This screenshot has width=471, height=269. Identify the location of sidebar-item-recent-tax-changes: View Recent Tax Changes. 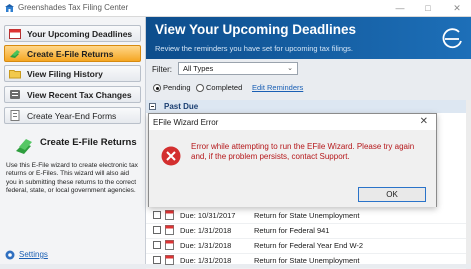
(72, 94).